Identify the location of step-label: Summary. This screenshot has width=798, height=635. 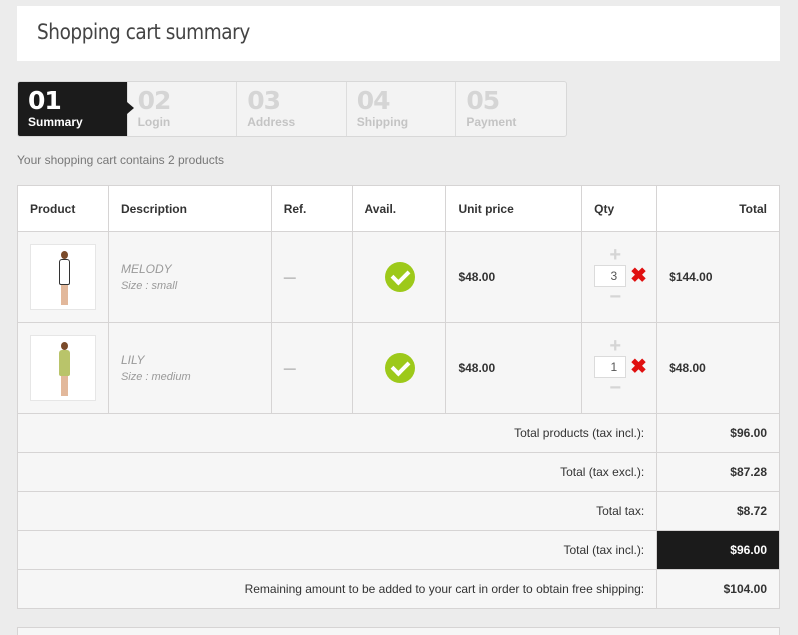
(55, 122).